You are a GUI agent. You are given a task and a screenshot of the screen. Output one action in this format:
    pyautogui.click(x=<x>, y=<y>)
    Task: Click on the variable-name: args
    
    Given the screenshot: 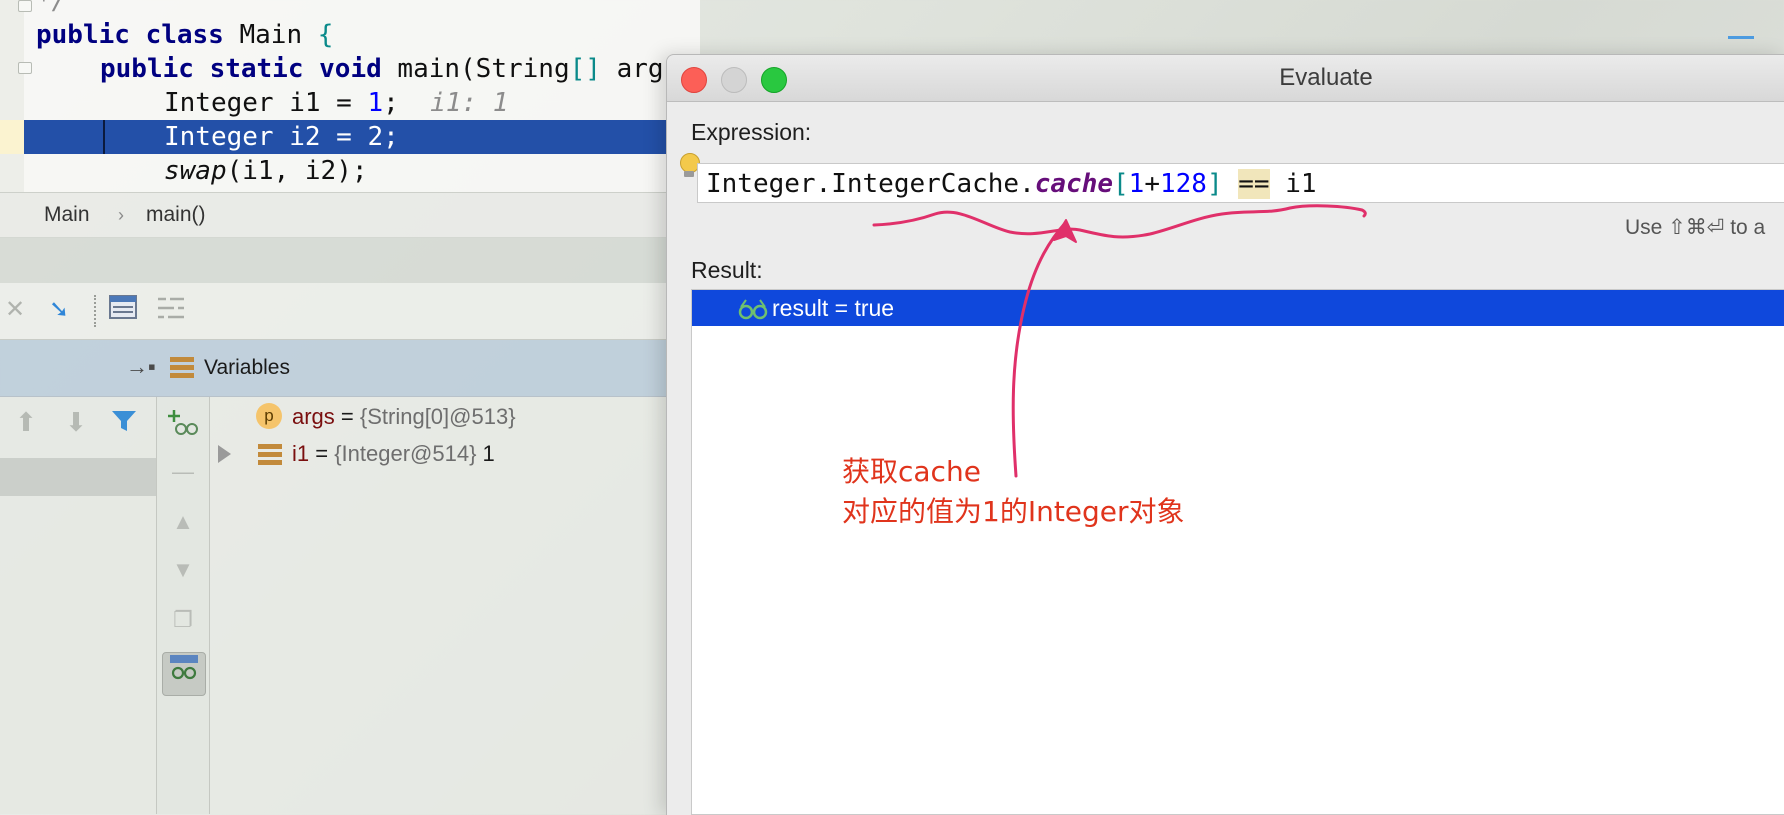 What is the action you would take?
    pyautogui.click(x=313, y=416)
    